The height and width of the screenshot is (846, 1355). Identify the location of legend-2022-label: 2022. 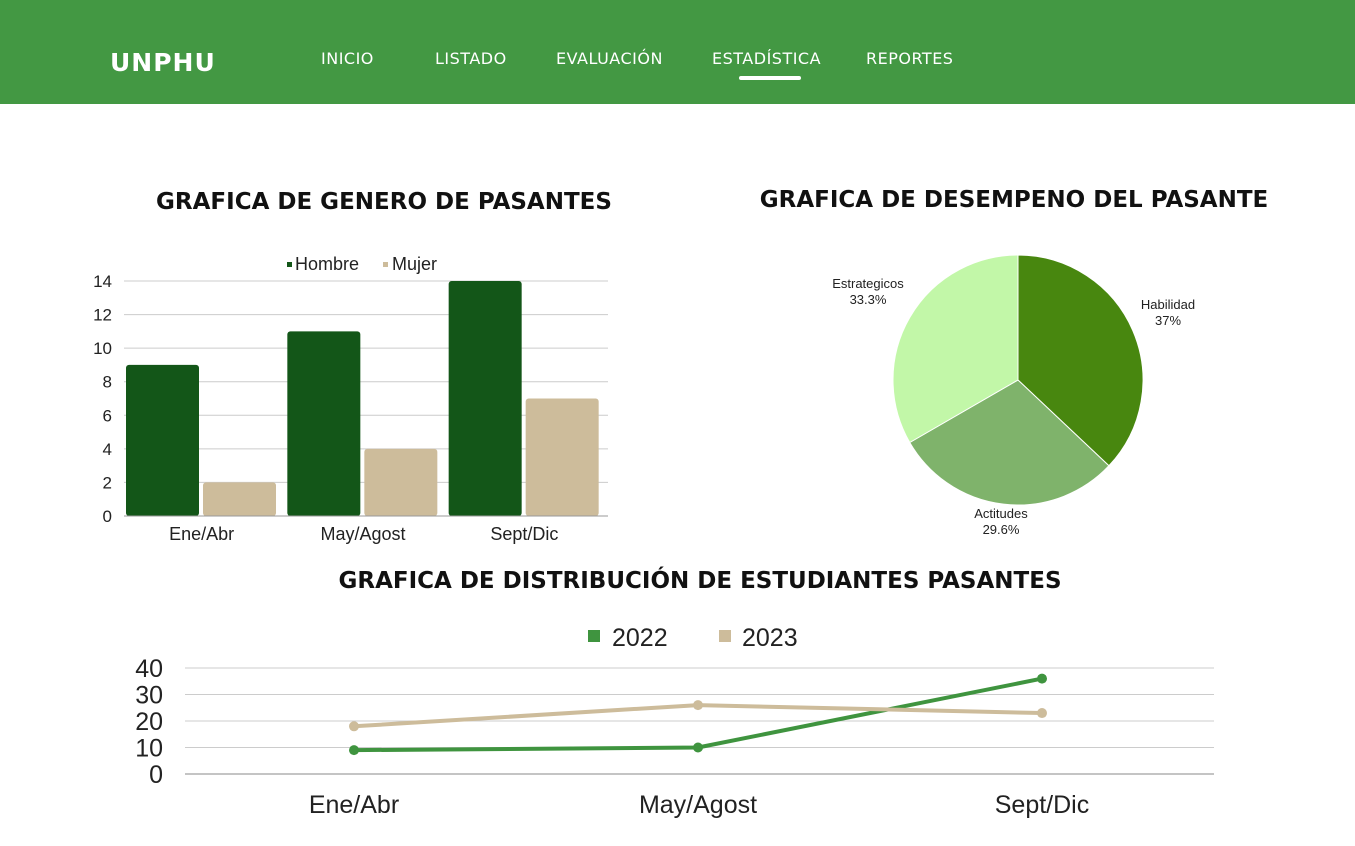
(640, 638).